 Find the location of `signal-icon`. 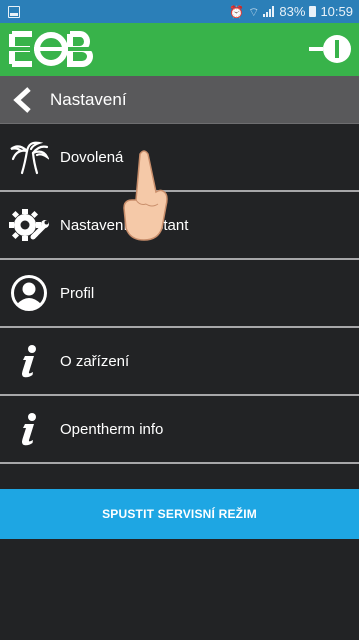

signal-icon is located at coordinates (269, 11).